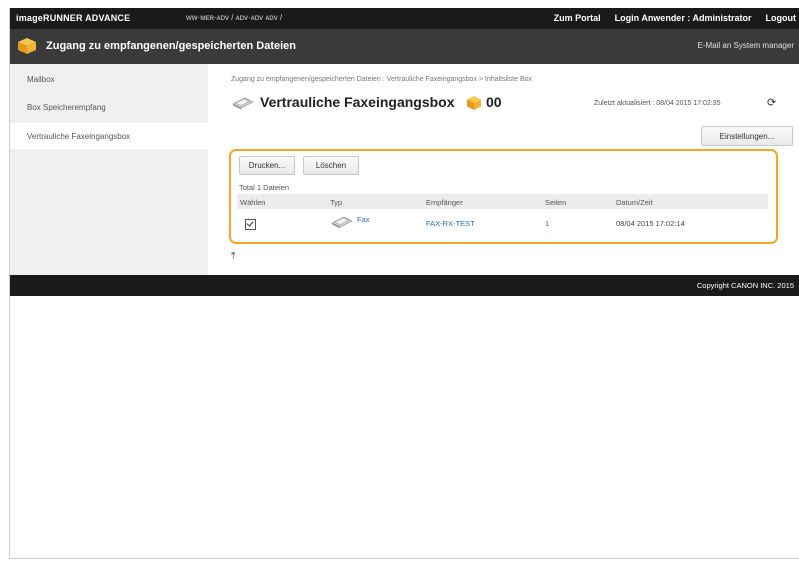 The height and width of the screenshot is (562, 799). I want to click on col-select: Wählen, so click(253, 202).